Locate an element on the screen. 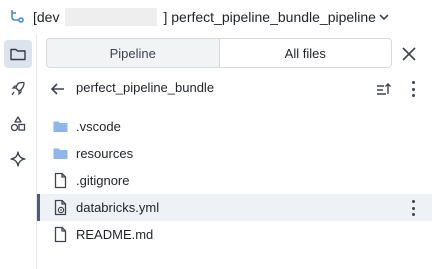 The height and width of the screenshot is (269, 432). rocket-icon is located at coordinates (18, 88).